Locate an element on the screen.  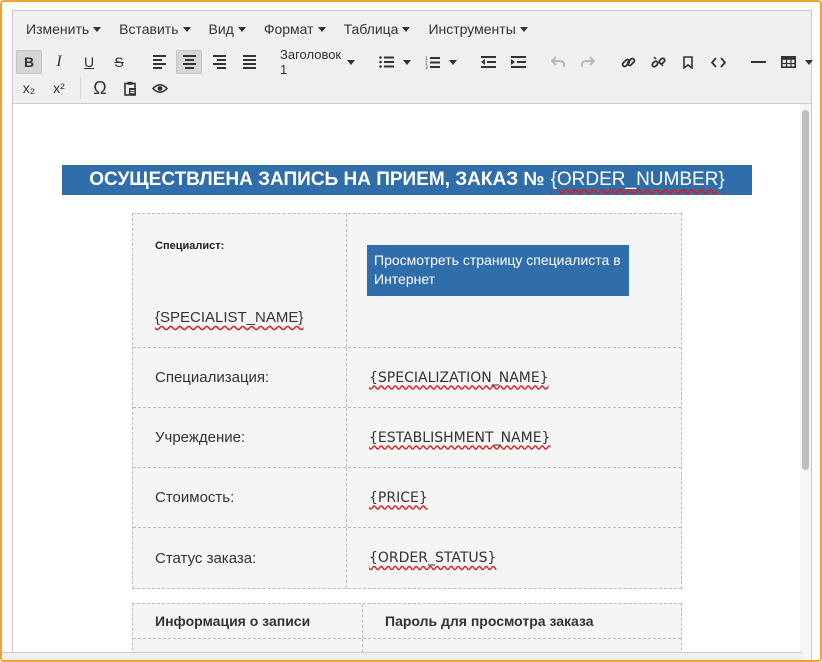
toolbar-row-1: B I U S Заголовок 1 1 2 3 is located at coordinates (415, 62).